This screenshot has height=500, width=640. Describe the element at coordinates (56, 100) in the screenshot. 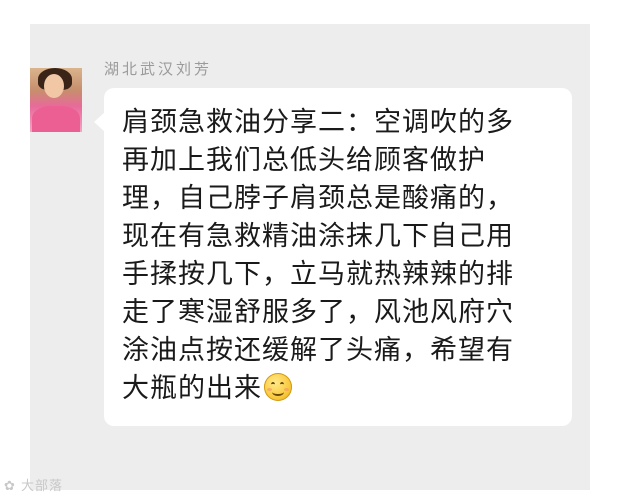

I see `avatar` at that location.